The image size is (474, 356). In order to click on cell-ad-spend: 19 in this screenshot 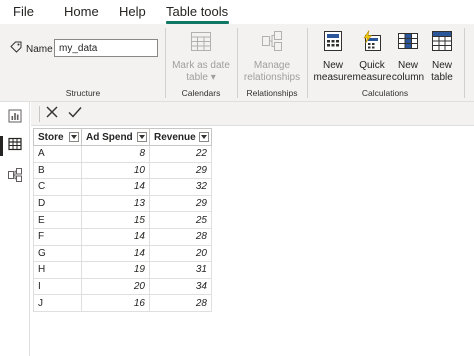, I will do `click(115, 270)`.